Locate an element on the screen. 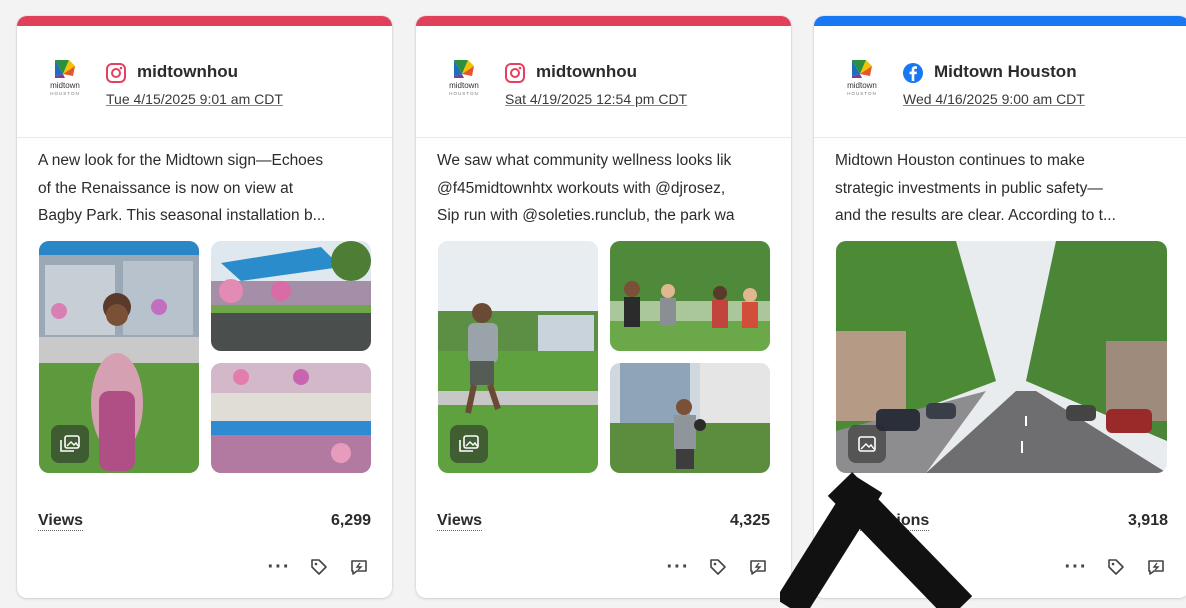  facebook-icon is located at coordinates (913, 73).